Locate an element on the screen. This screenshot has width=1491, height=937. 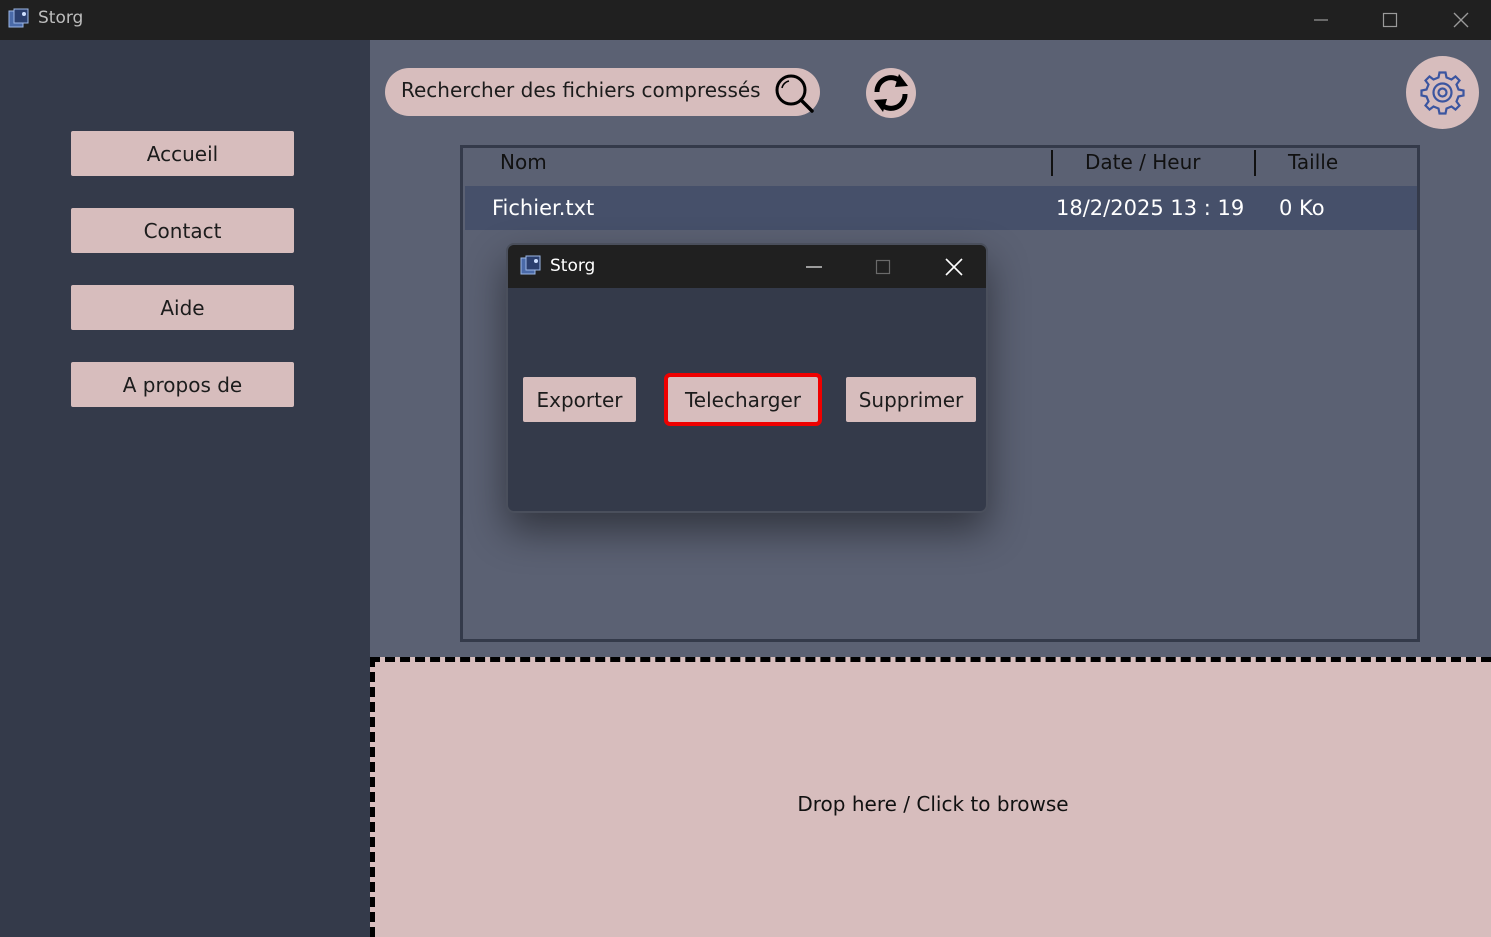
search-label: Rechercher des fichiers compressés is located at coordinates (581, 90).